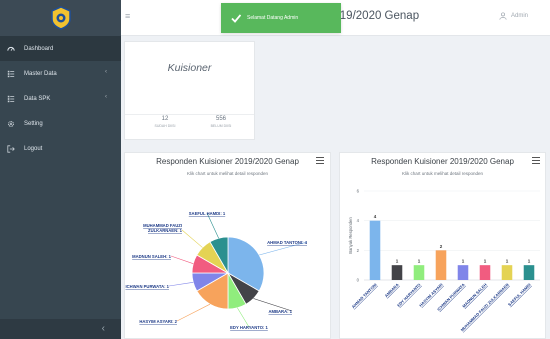 The width and height of the screenshot is (550, 339). What do you see at coordinates (485, 307) in the screenshot?
I see `x-tick-label: MUHAMMAD FAUZI ZULKARNAEN` at bounding box center [485, 307].